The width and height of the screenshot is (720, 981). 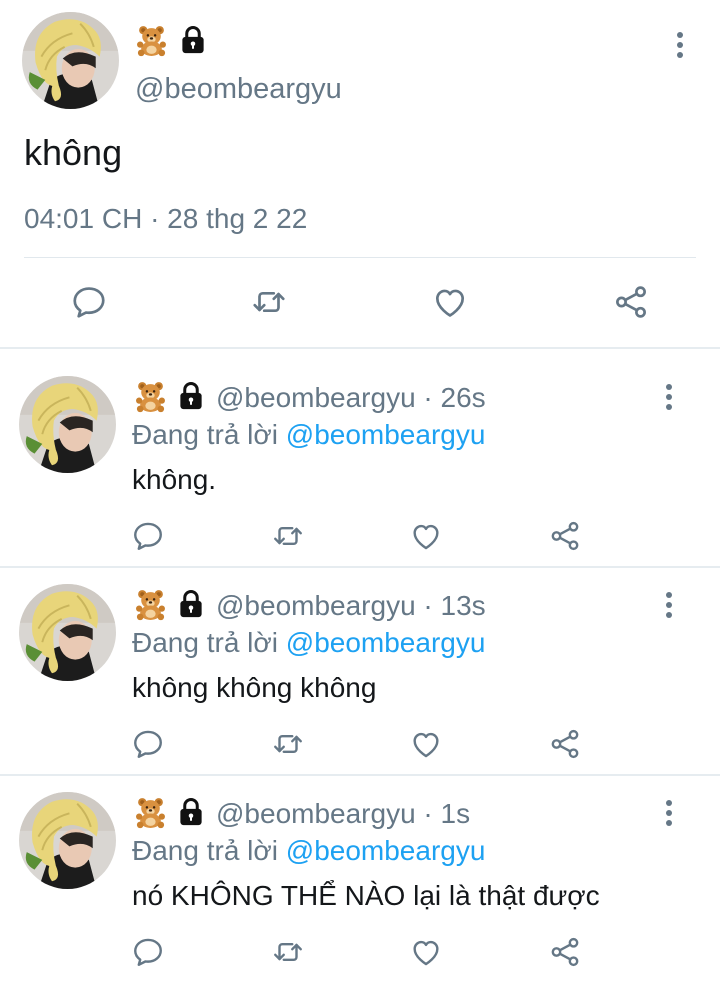 I want to click on reply-text: nó KHÔNG THỂ NÀO lại là thật được, so click(x=366, y=895).